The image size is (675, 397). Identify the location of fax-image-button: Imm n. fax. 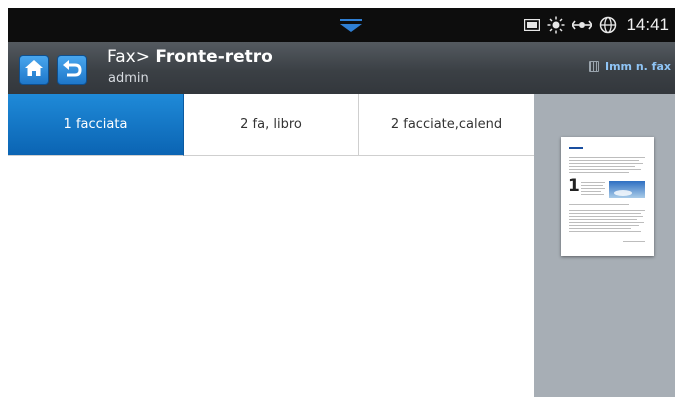
(630, 66).